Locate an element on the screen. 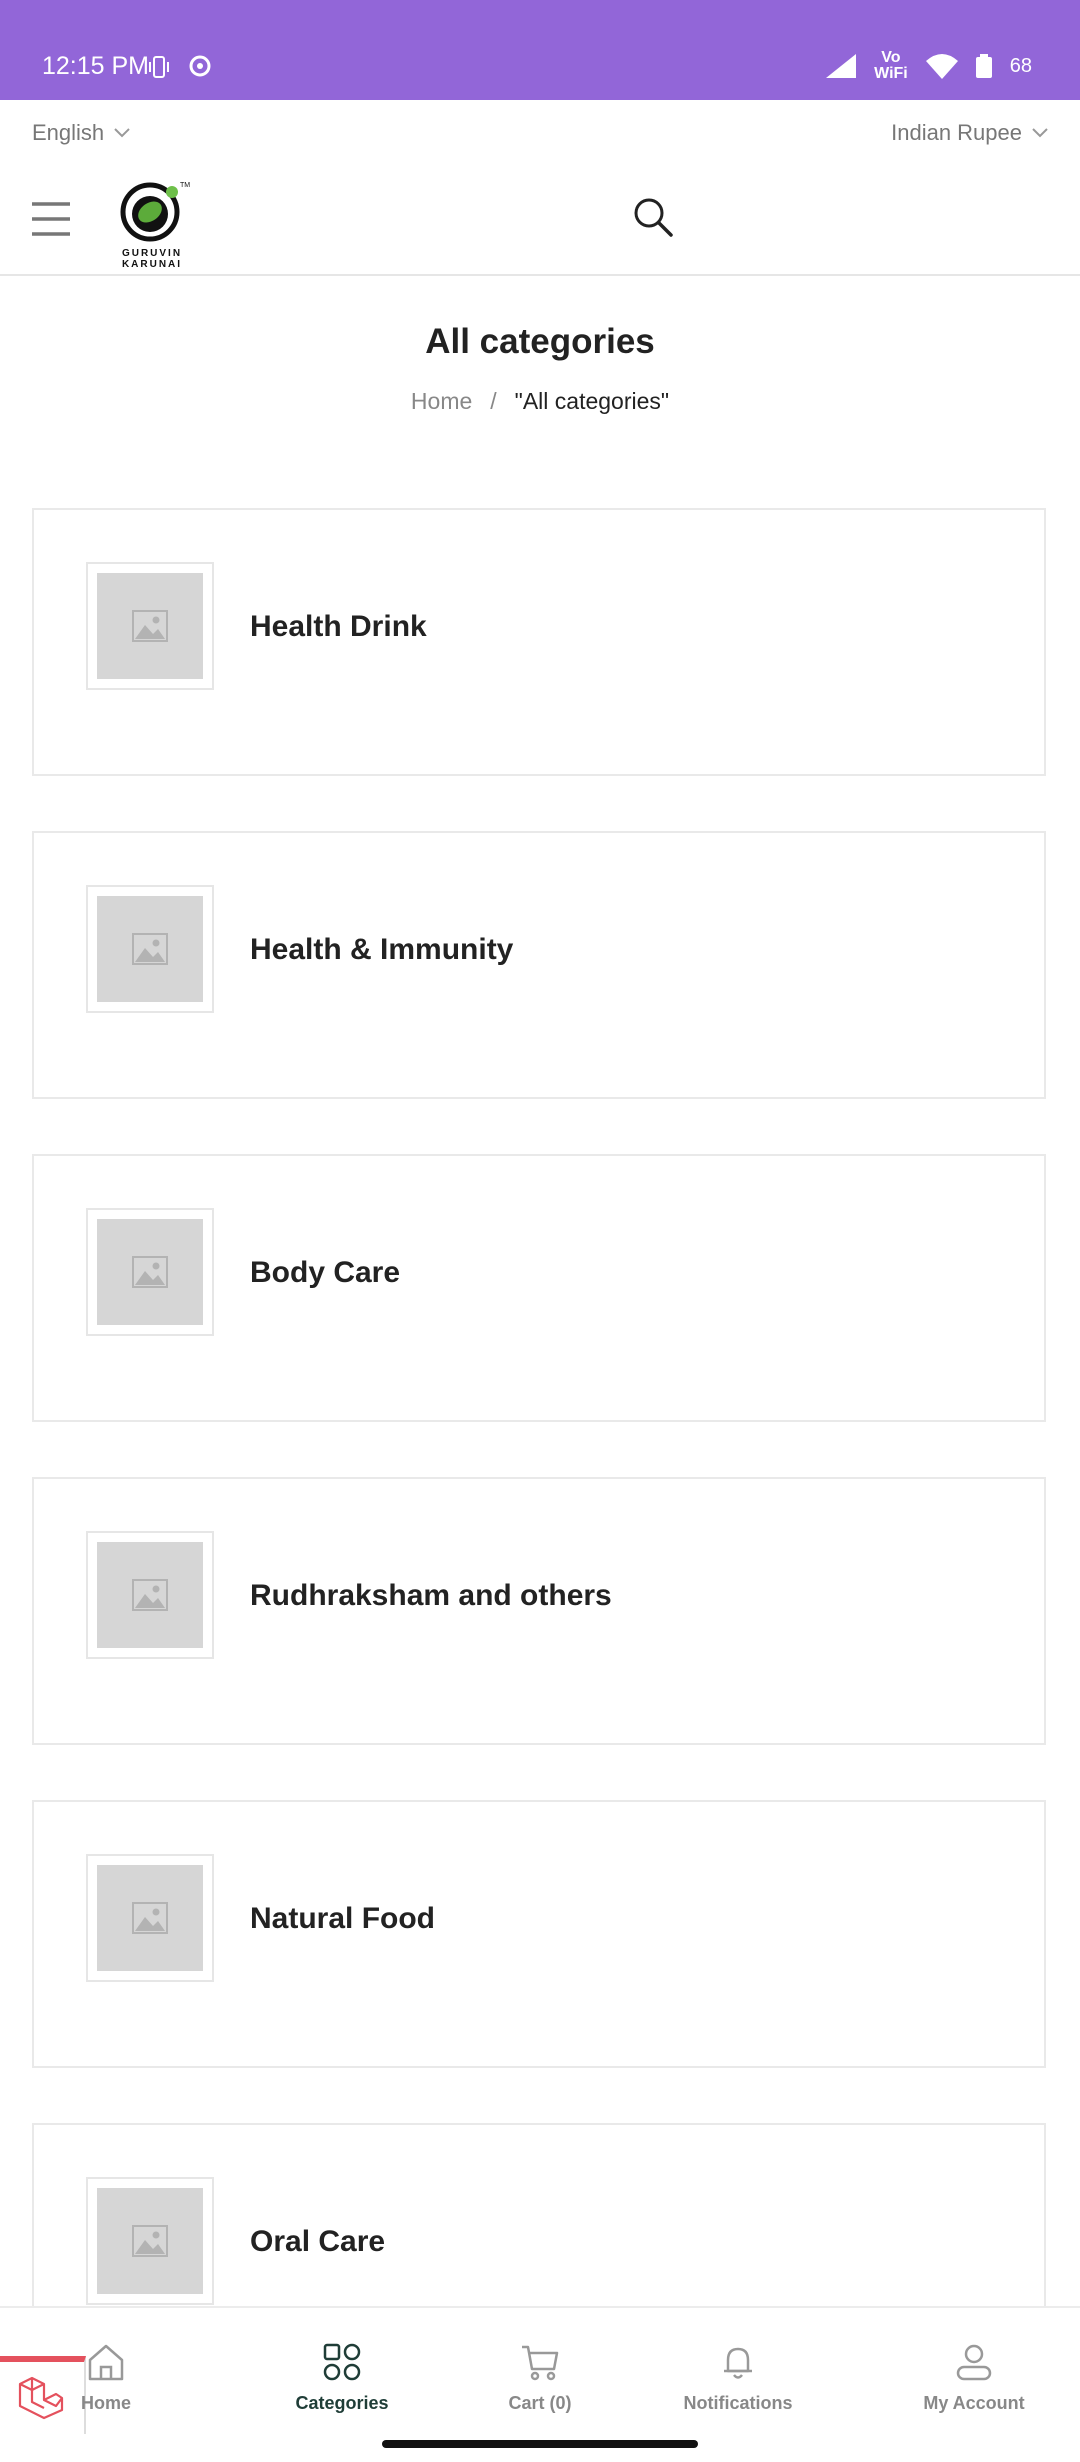 The height and width of the screenshot is (2462, 1080). nav-categories: Categories is located at coordinates (342, 2378).